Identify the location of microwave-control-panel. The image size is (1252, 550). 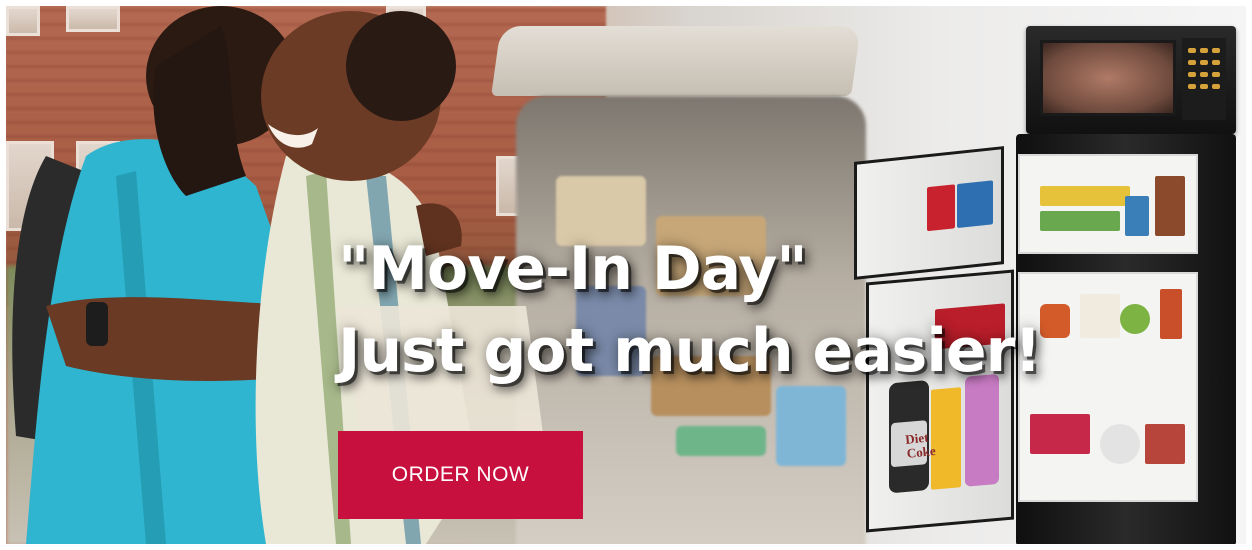
(1204, 79).